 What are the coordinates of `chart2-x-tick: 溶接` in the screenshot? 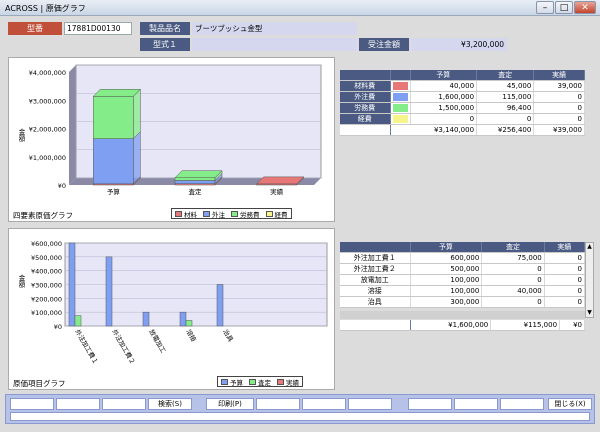 It's located at (191, 336).